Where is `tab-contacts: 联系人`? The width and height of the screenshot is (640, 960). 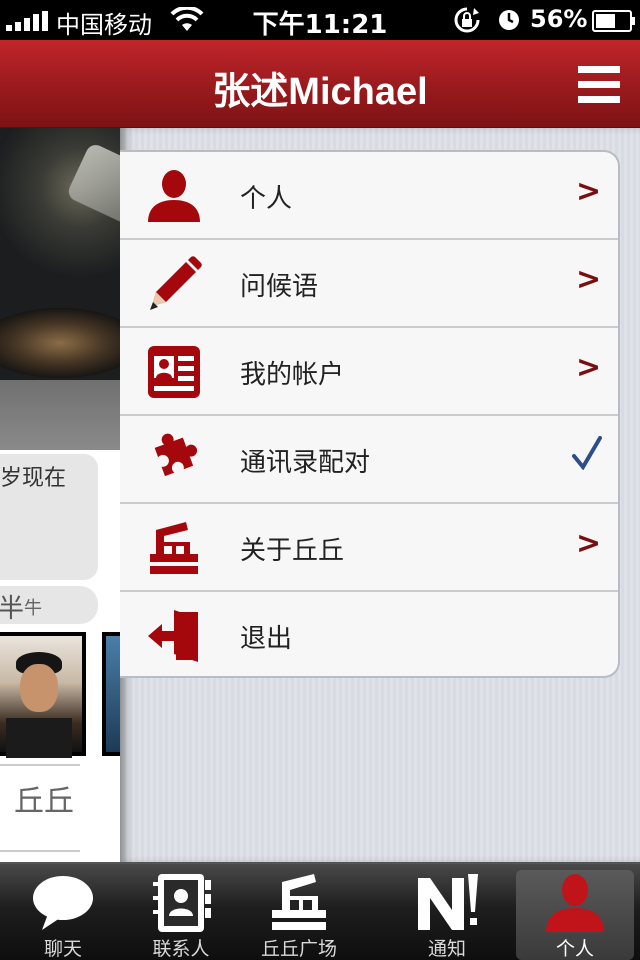
tab-contacts: 联系人 is located at coordinates (181, 912).